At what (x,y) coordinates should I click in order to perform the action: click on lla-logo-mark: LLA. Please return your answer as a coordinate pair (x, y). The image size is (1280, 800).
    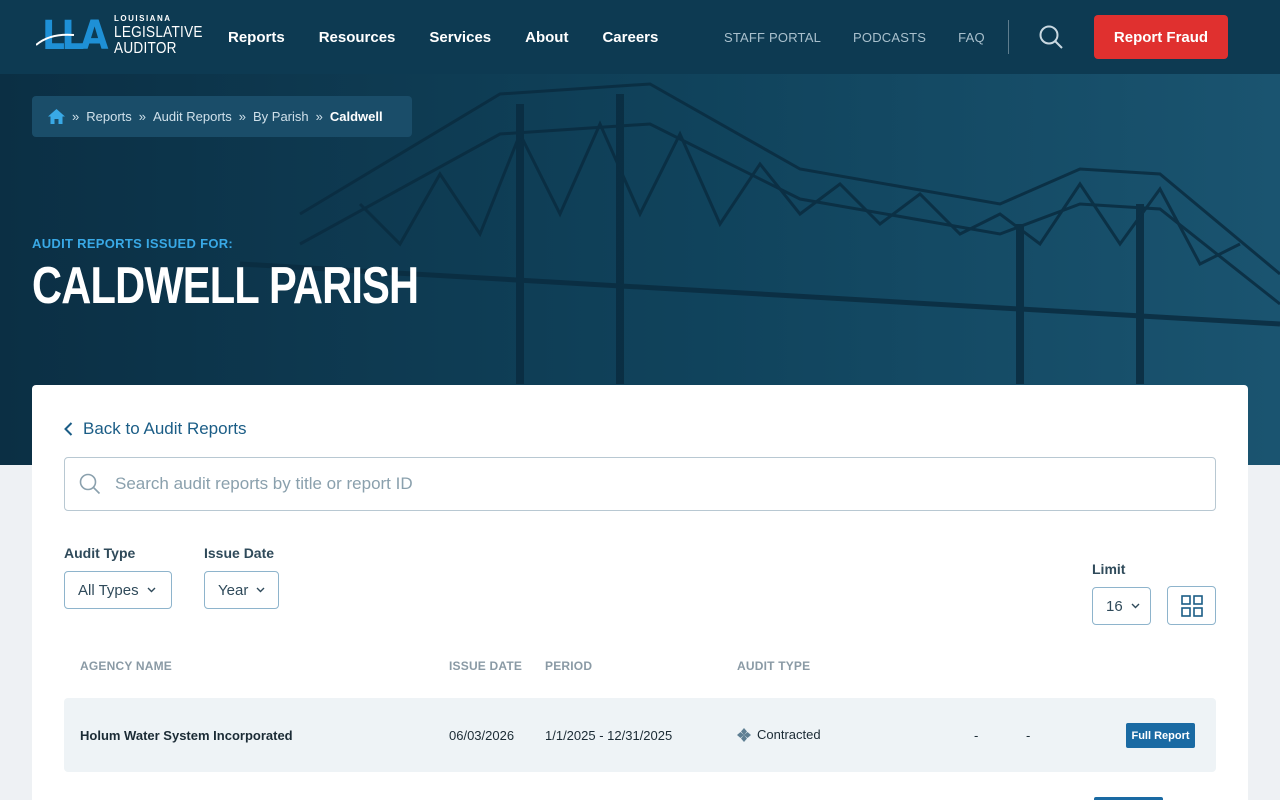
    Looking at the image, I should click on (73, 36).